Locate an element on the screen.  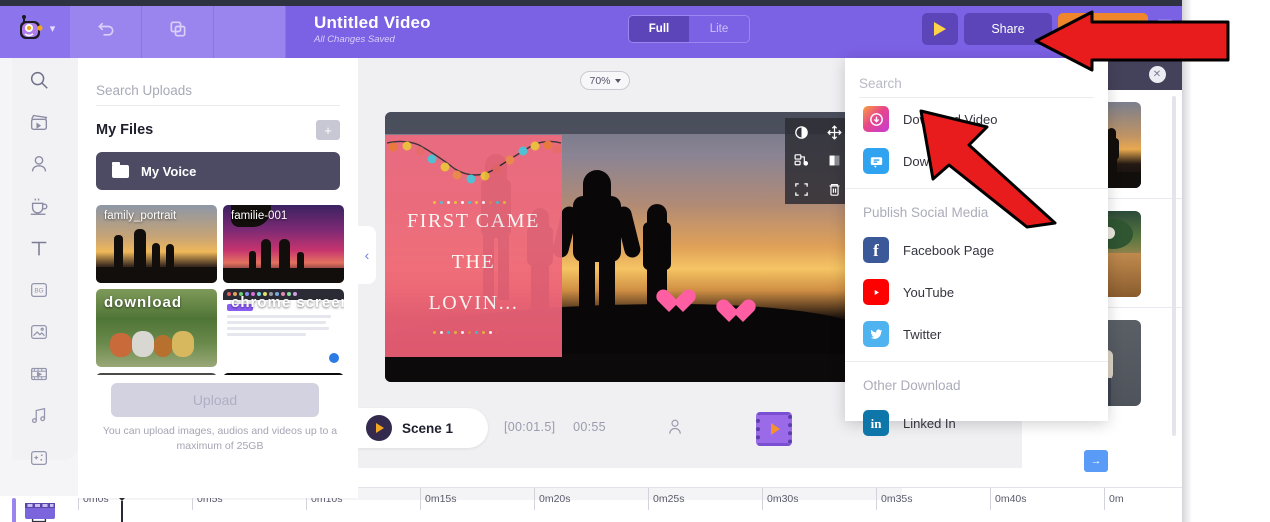
strip-scrollbar is located at coordinates (1174, 266).